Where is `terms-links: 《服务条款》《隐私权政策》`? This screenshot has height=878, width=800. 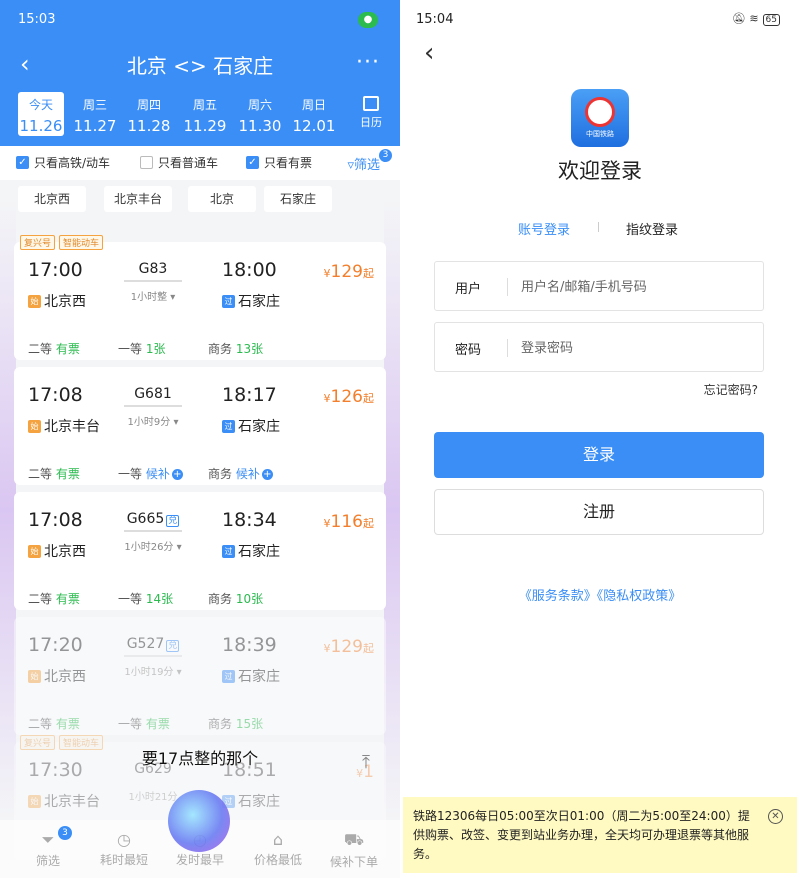 terms-links: 《服务条款》《隐私权政策》 is located at coordinates (600, 594).